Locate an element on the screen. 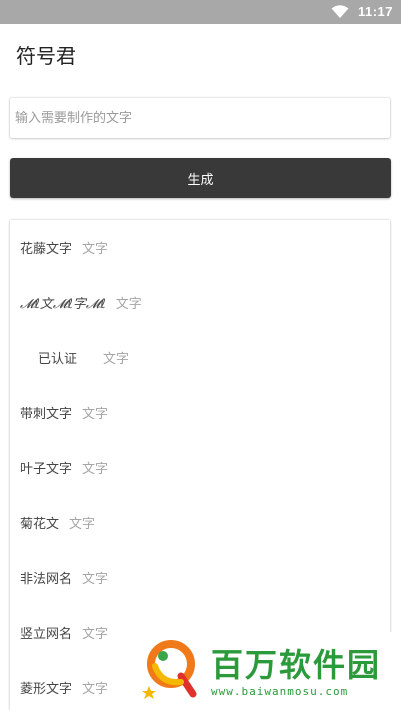  watermark-brand: 百万软件园 is located at coordinates (296, 665).